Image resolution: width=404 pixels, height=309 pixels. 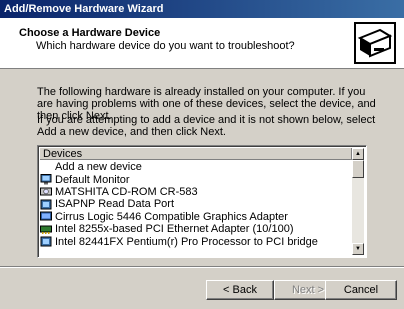 What do you see at coordinates (202, 9) in the screenshot?
I see `window-title-bar: Add/Remove Hardware Wizard` at bounding box center [202, 9].